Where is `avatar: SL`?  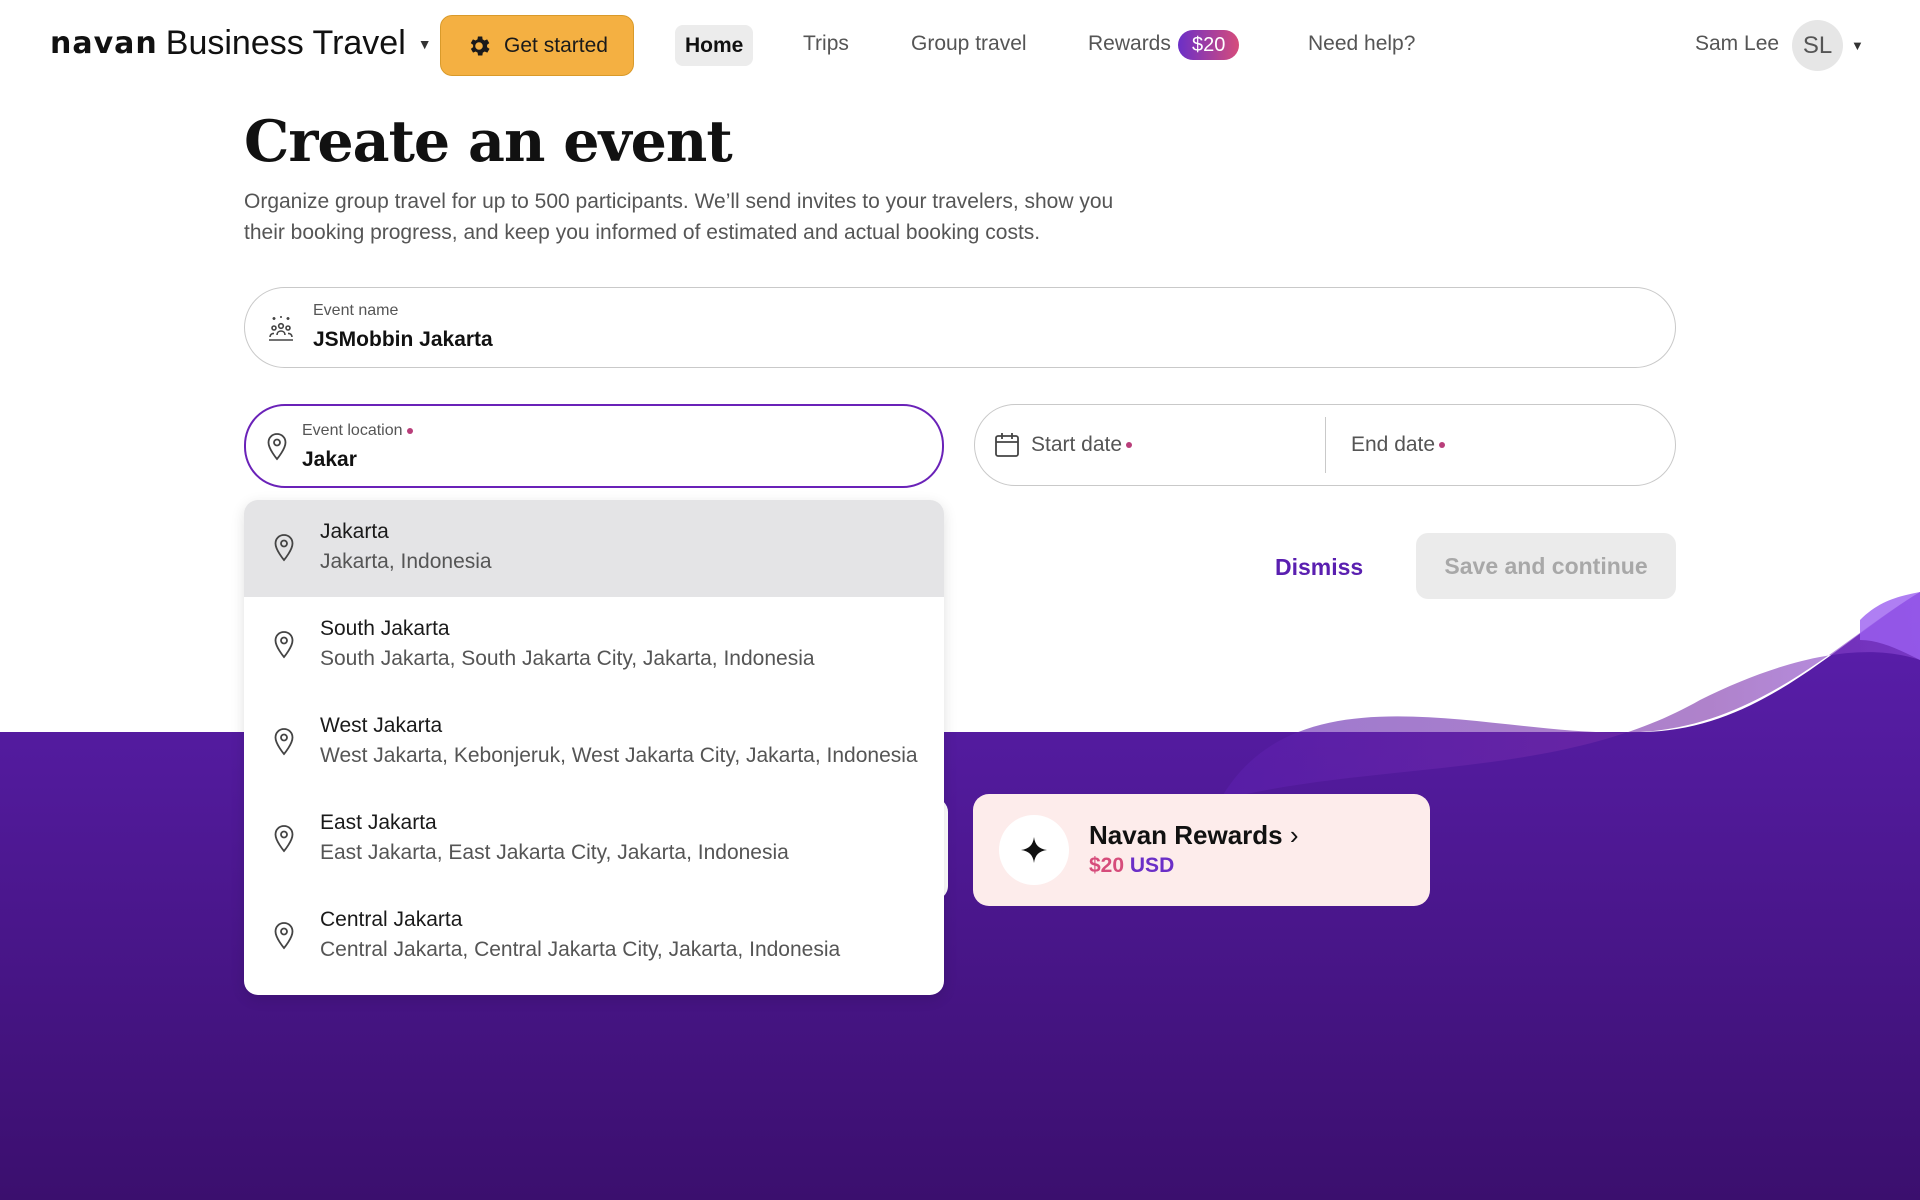 avatar: SL is located at coordinates (1817, 45).